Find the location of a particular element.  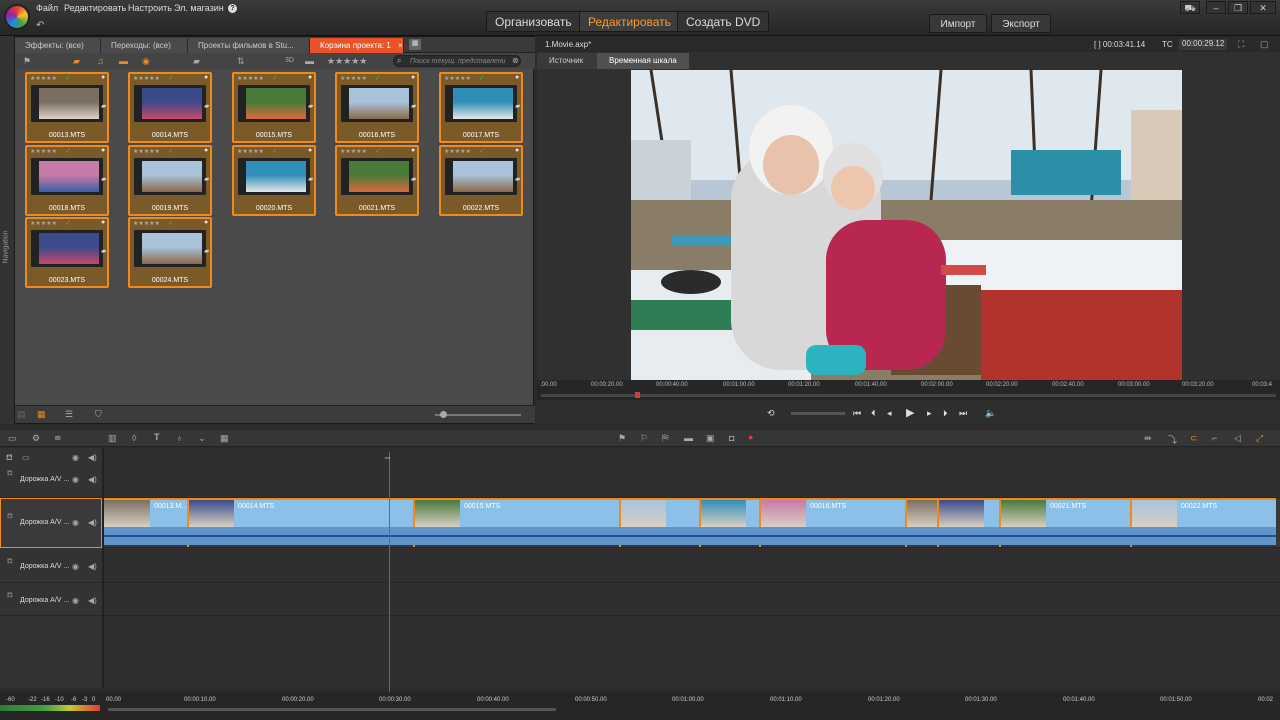

audio-scrub-icon: ◁ is located at coordinates (1237, 438).